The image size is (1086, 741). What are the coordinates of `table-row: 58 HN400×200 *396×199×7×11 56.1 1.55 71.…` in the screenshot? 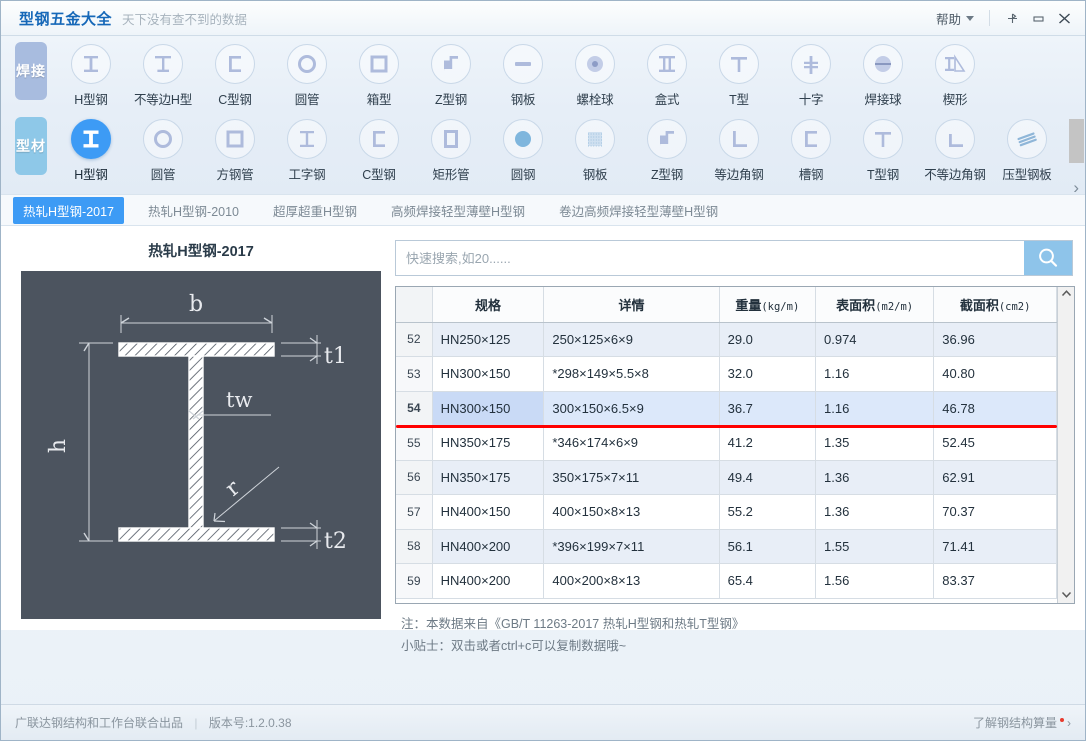 It's located at (726, 546).